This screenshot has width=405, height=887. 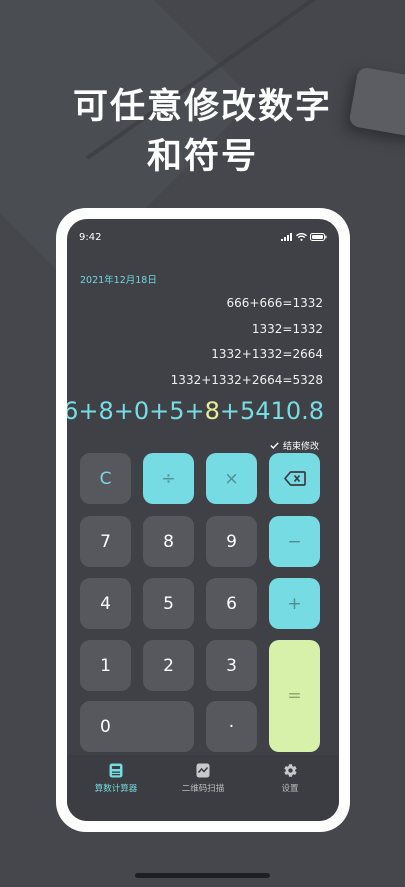 What do you see at coordinates (290, 778) in the screenshot?
I see `tab-settings: 设置` at bounding box center [290, 778].